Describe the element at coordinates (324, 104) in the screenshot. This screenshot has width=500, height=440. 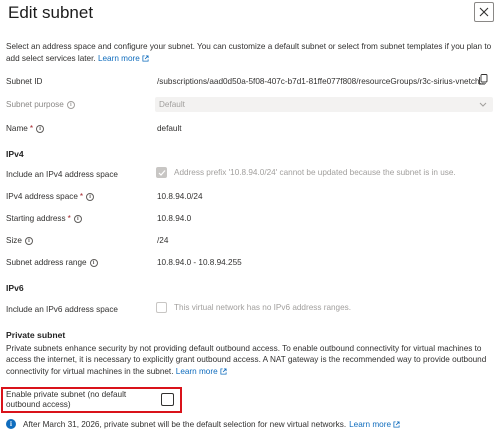
I see `subnet-purpose-dropdown: Default` at that location.